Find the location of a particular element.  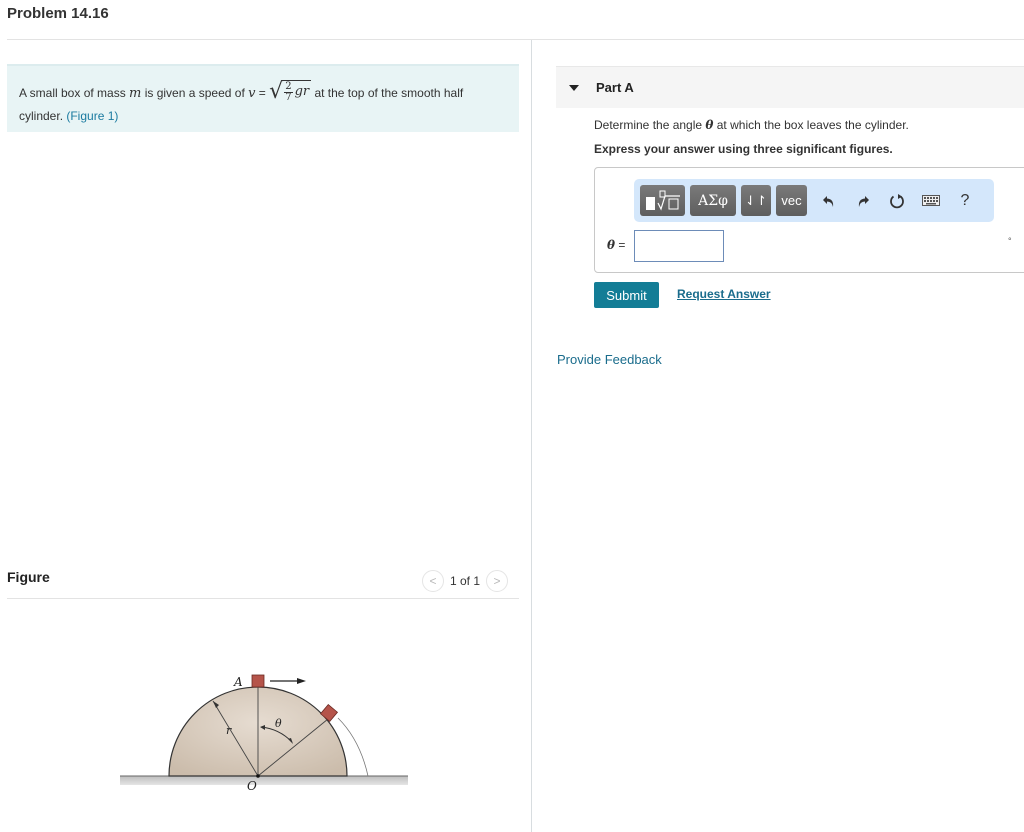

answer-input is located at coordinates (679, 246).